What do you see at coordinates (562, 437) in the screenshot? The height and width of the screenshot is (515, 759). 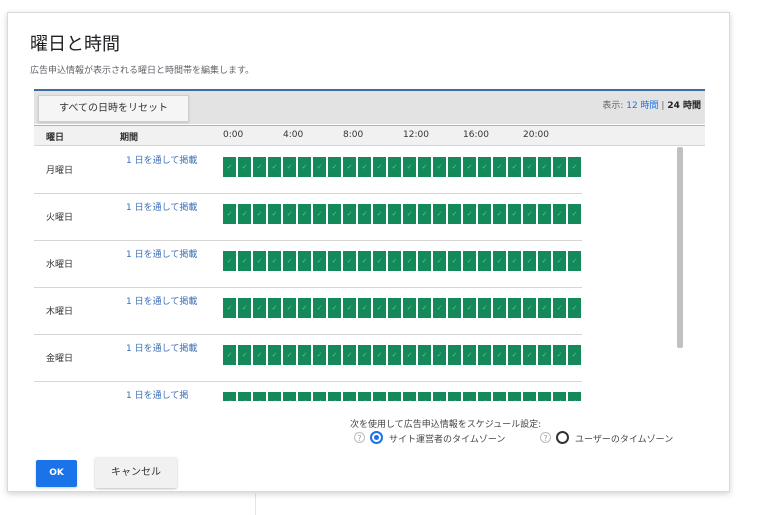 I see `user-timezone-radio` at bounding box center [562, 437].